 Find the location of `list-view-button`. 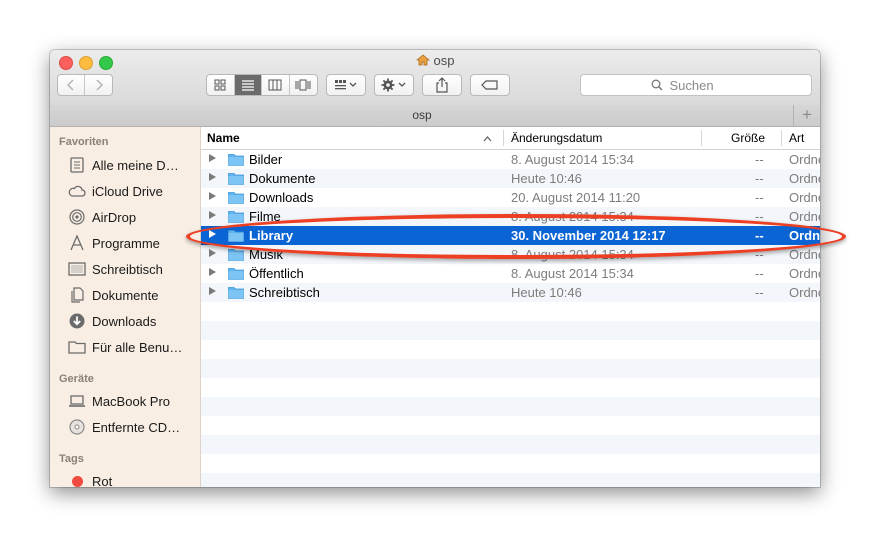

list-view-button is located at coordinates (248, 85).